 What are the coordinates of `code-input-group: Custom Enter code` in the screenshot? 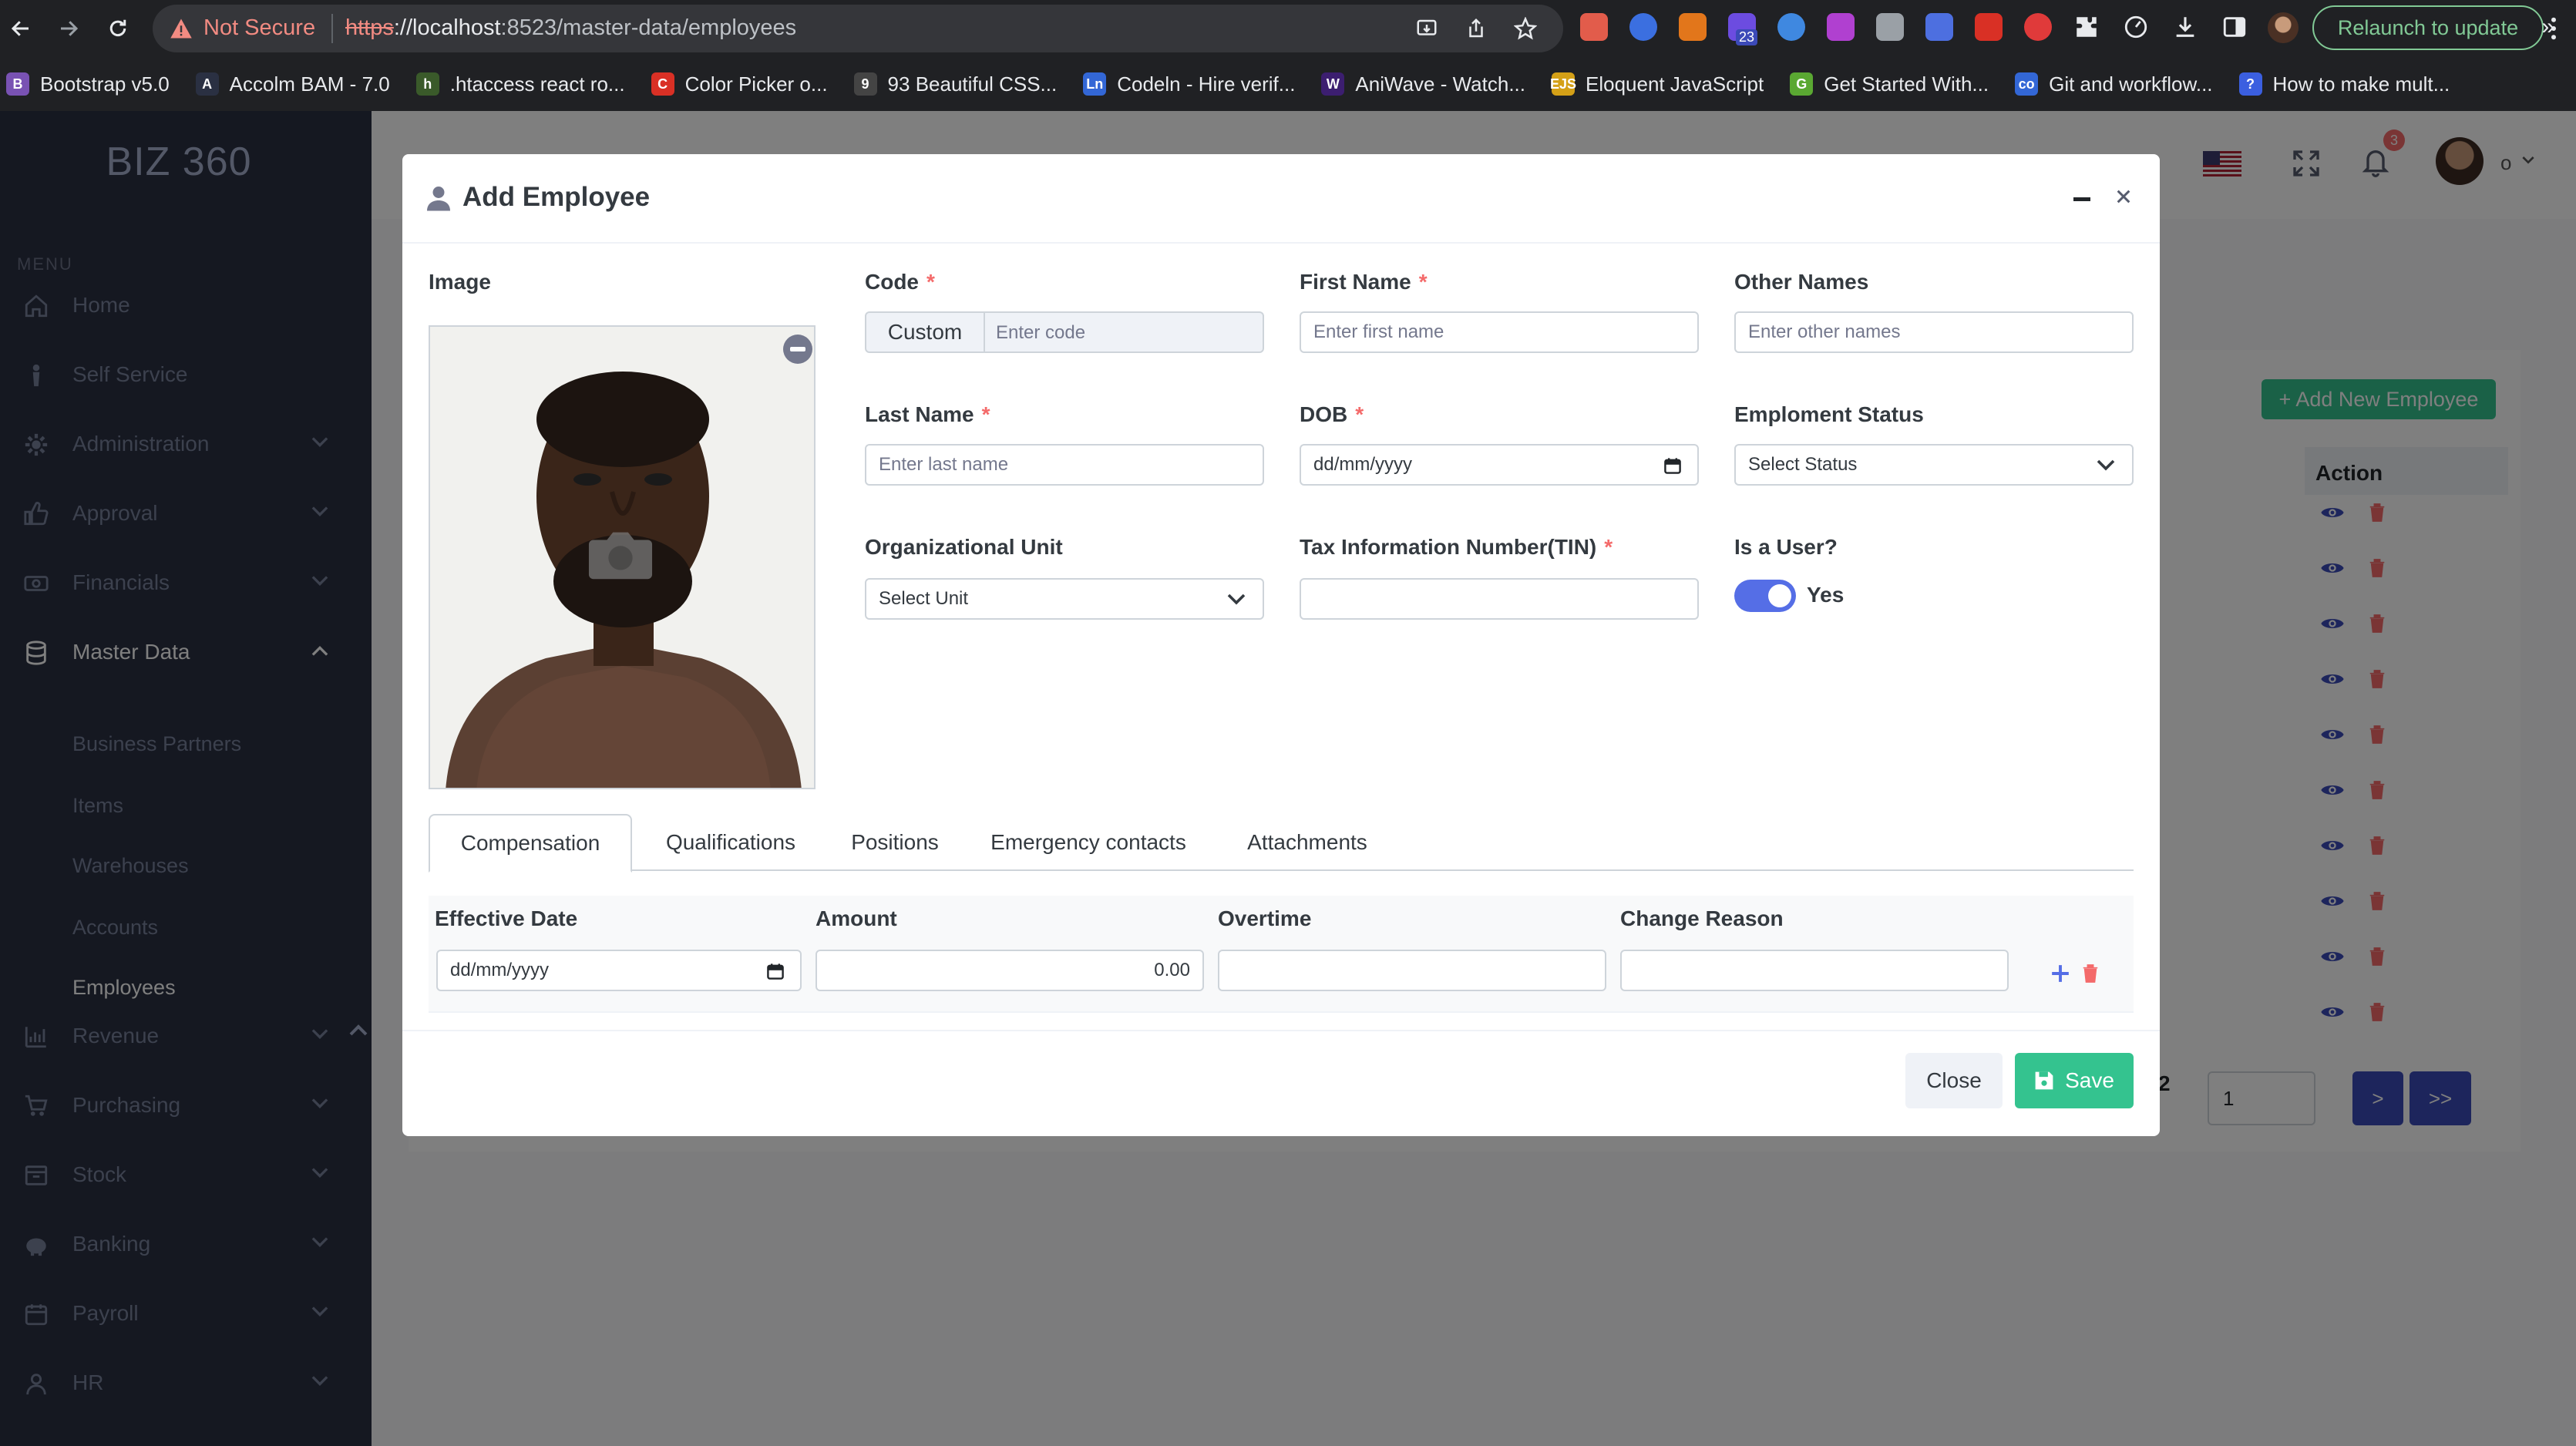 It's located at (1064, 332).